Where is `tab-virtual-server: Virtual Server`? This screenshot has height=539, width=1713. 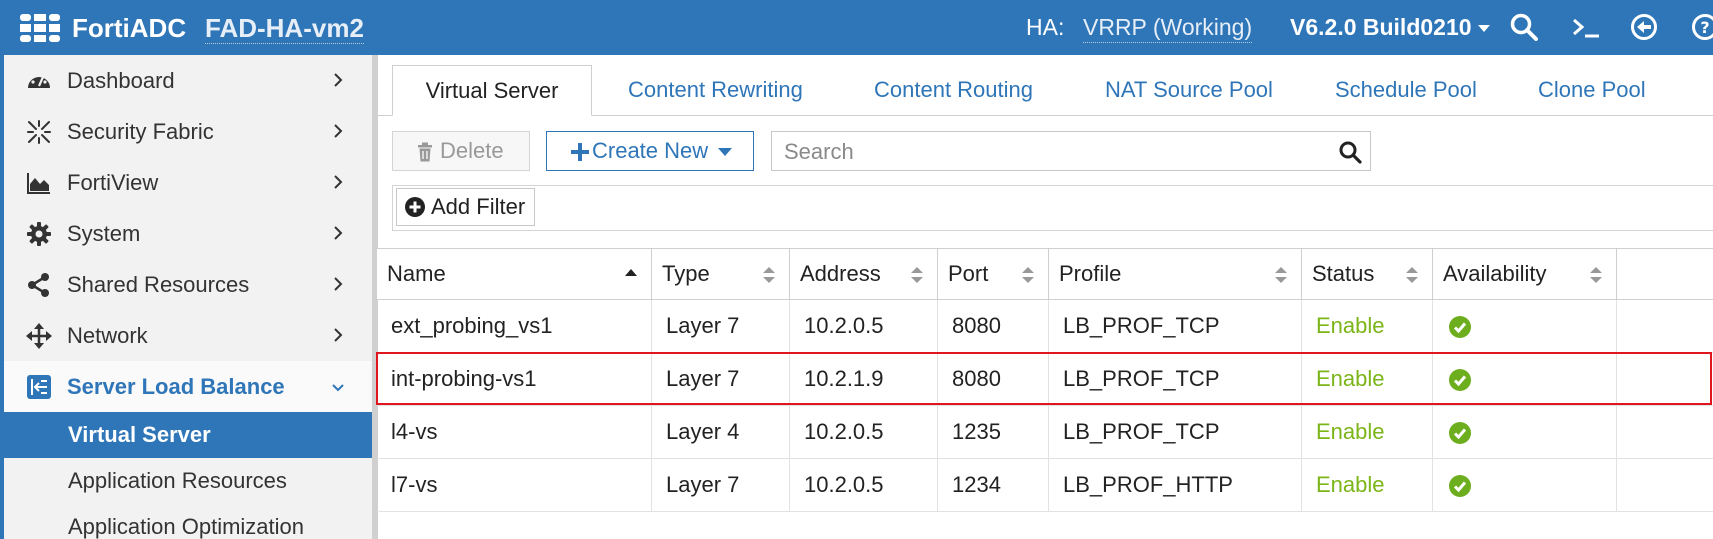
tab-virtual-server: Virtual Server is located at coordinates (492, 90).